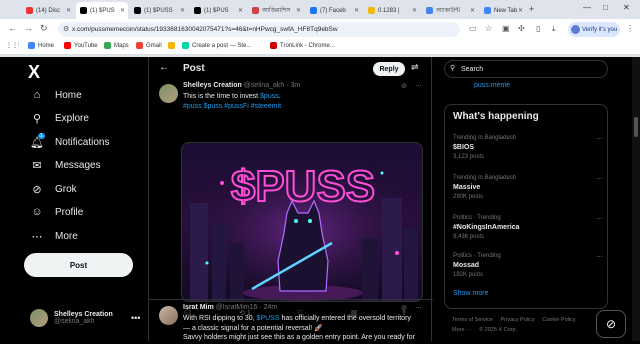  What do you see at coordinates (159, 10) in the screenshot?
I see `browser-tab: (1) $PUSS ✕` at bounding box center [159, 10].